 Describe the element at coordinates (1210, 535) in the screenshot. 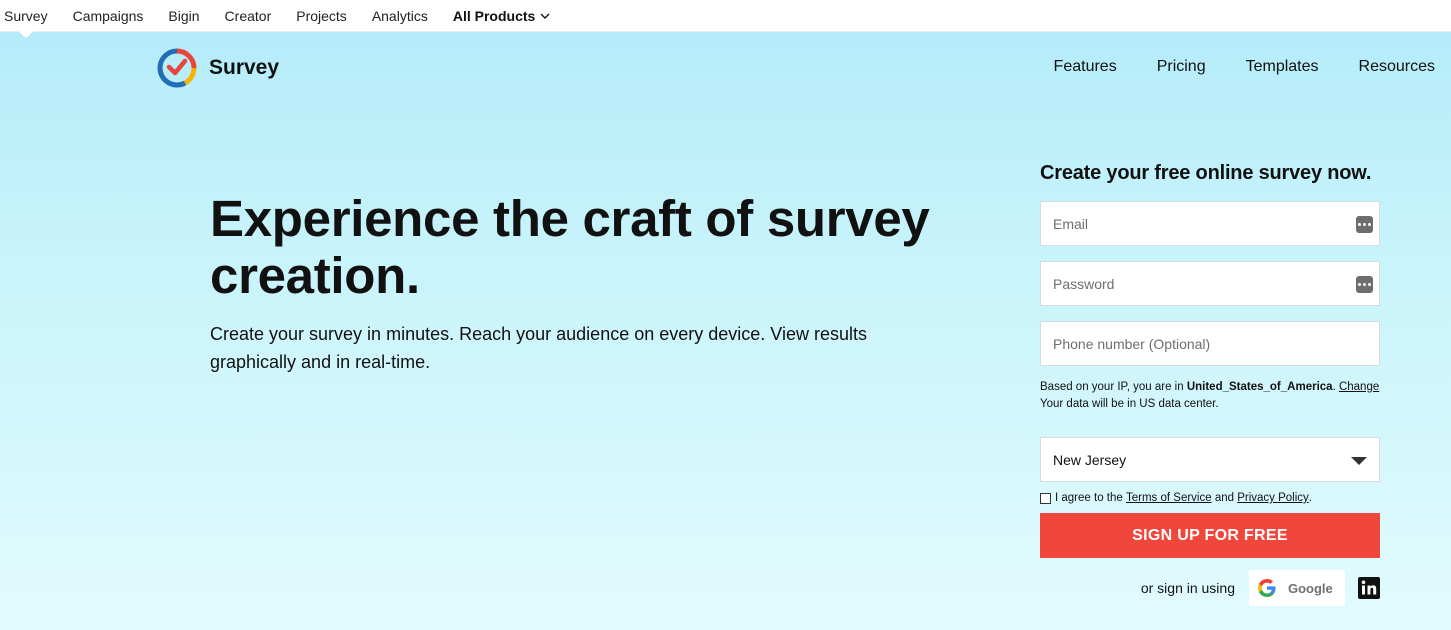

I see `sign-up-button: SIGN UP FOR FREE` at that location.